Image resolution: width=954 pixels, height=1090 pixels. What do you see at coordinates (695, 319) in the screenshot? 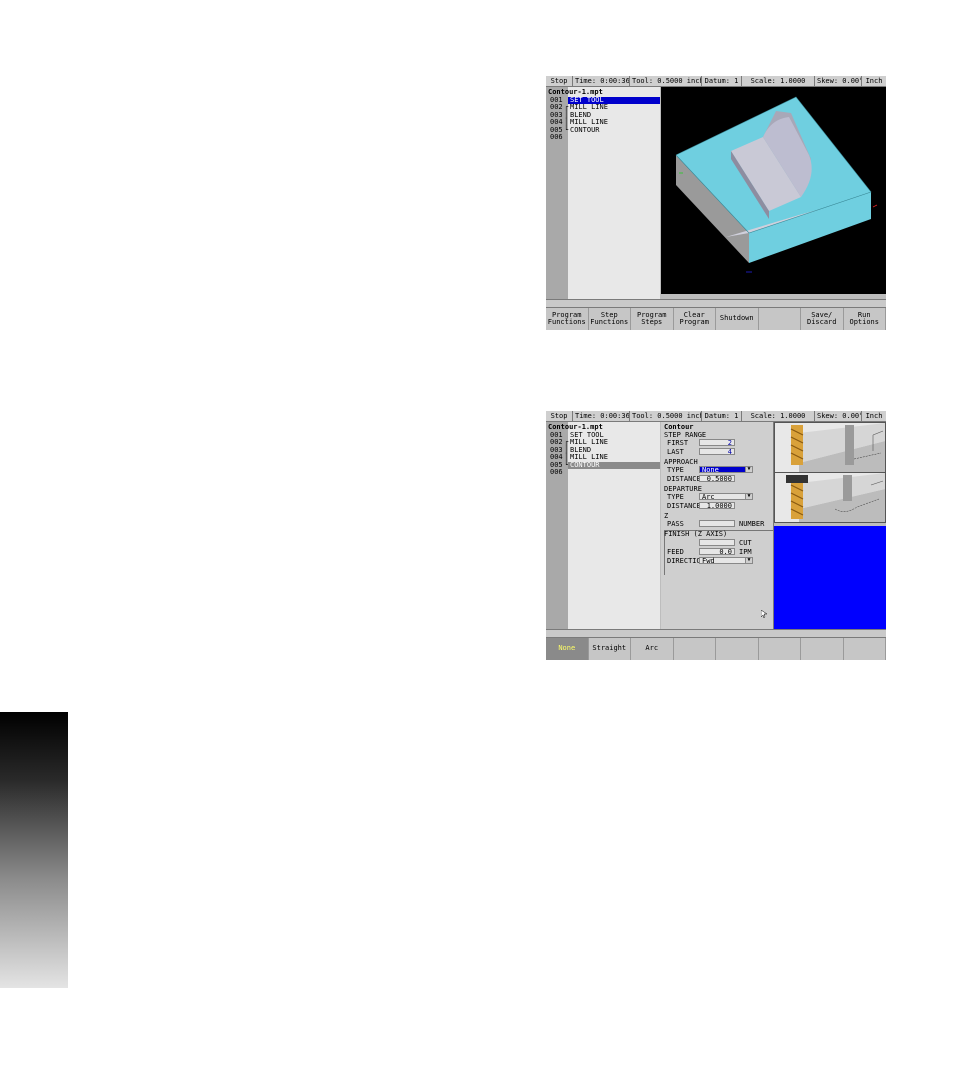
I see `softkey-clear-program: Clear Program` at bounding box center [695, 319].